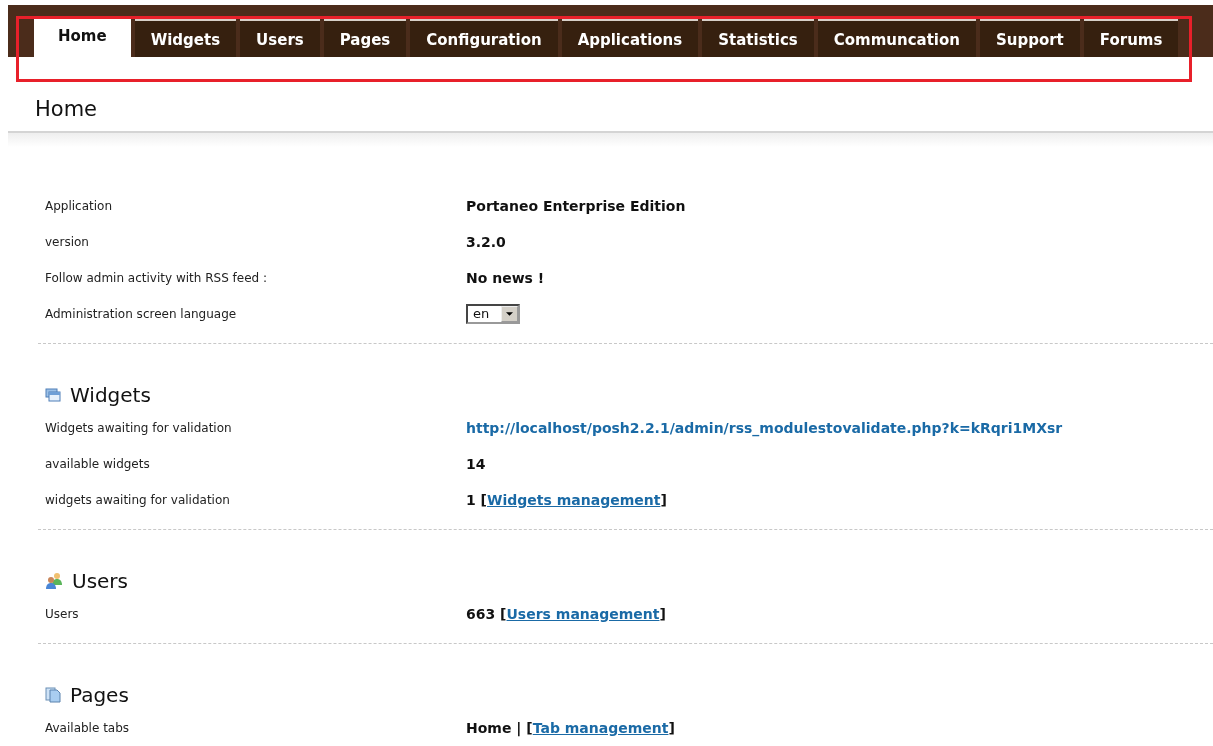 The height and width of the screenshot is (746, 1213). What do you see at coordinates (79, 206) in the screenshot?
I see `field-label: Application` at bounding box center [79, 206].